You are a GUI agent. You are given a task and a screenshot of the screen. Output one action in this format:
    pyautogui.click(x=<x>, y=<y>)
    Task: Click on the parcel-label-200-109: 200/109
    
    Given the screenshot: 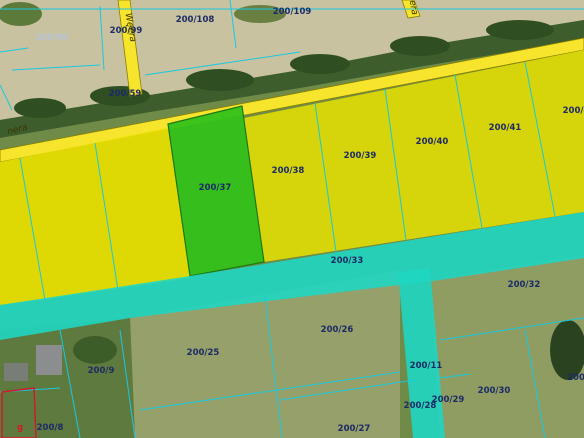 What is the action you would take?
    pyautogui.click(x=292, y=12)
    